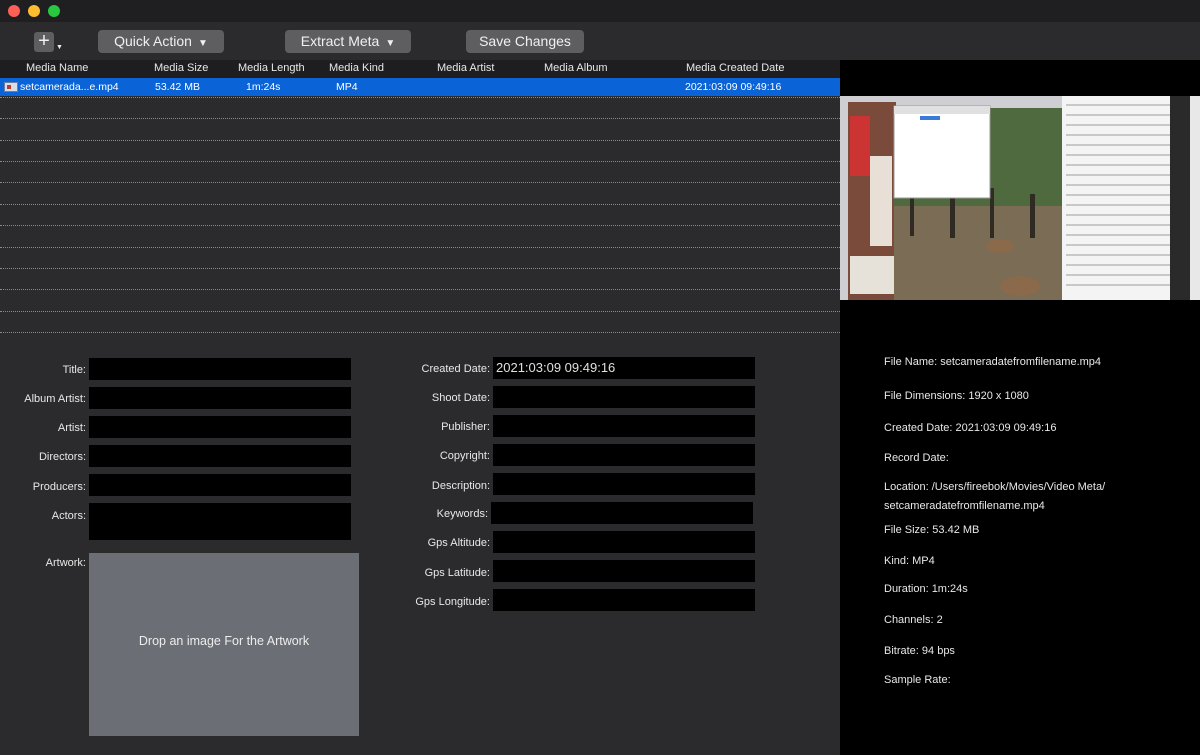  Describe the element at coordinates (926, 589) in the screenshot. I see `info-duration: Duration: 1m:24s` at that location.